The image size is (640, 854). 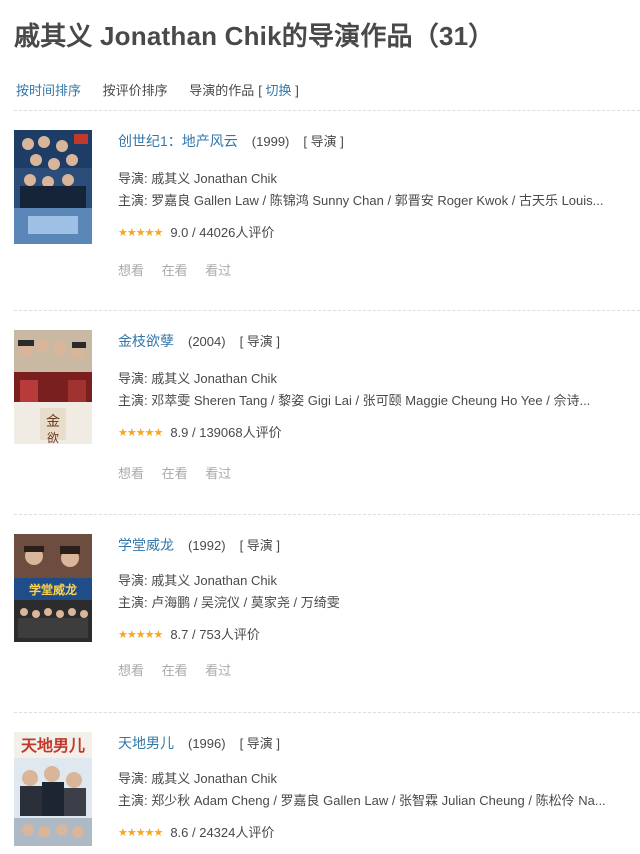 What do you see at coordinates (146, 545) in the screenshot?
I see `movie-title-link: 学堂威龙` at bounding box center [146, 545].